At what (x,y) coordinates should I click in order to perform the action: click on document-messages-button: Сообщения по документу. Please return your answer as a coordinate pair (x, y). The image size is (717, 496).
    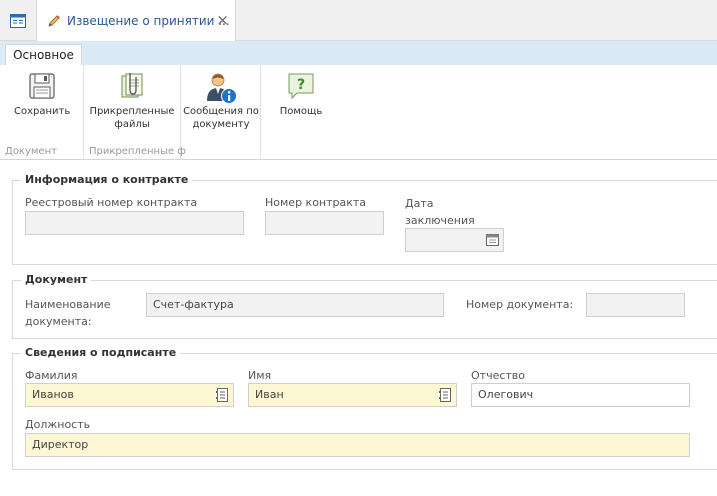
    Looking at the image, I should click on (221, 101).